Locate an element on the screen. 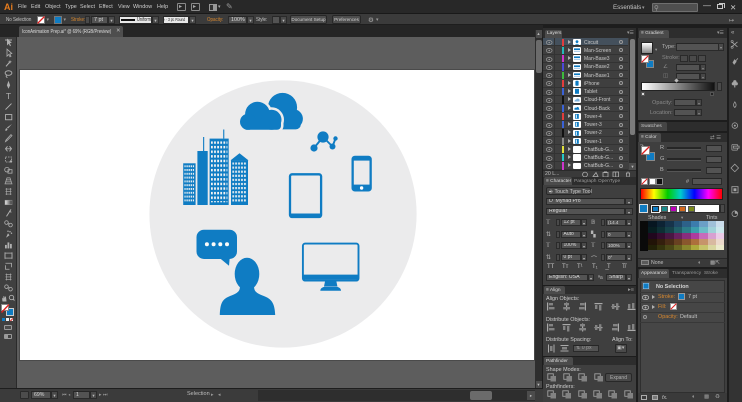 Image resolution: width=742 pixels, height=402 pixels. svg-text: T is located at coordinates (8, 96).